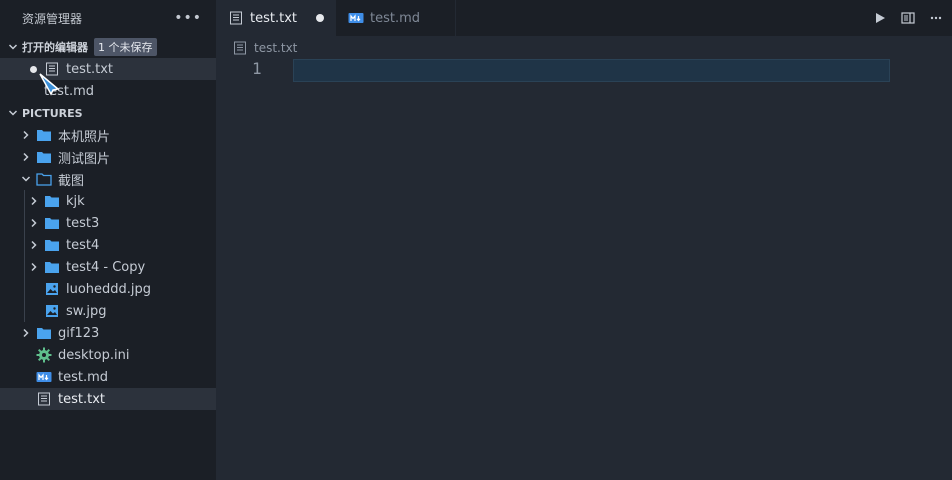 The width and height of the screenshot is (952, 480). I want to click on tree-item-file: test.md, so click(108, 377).